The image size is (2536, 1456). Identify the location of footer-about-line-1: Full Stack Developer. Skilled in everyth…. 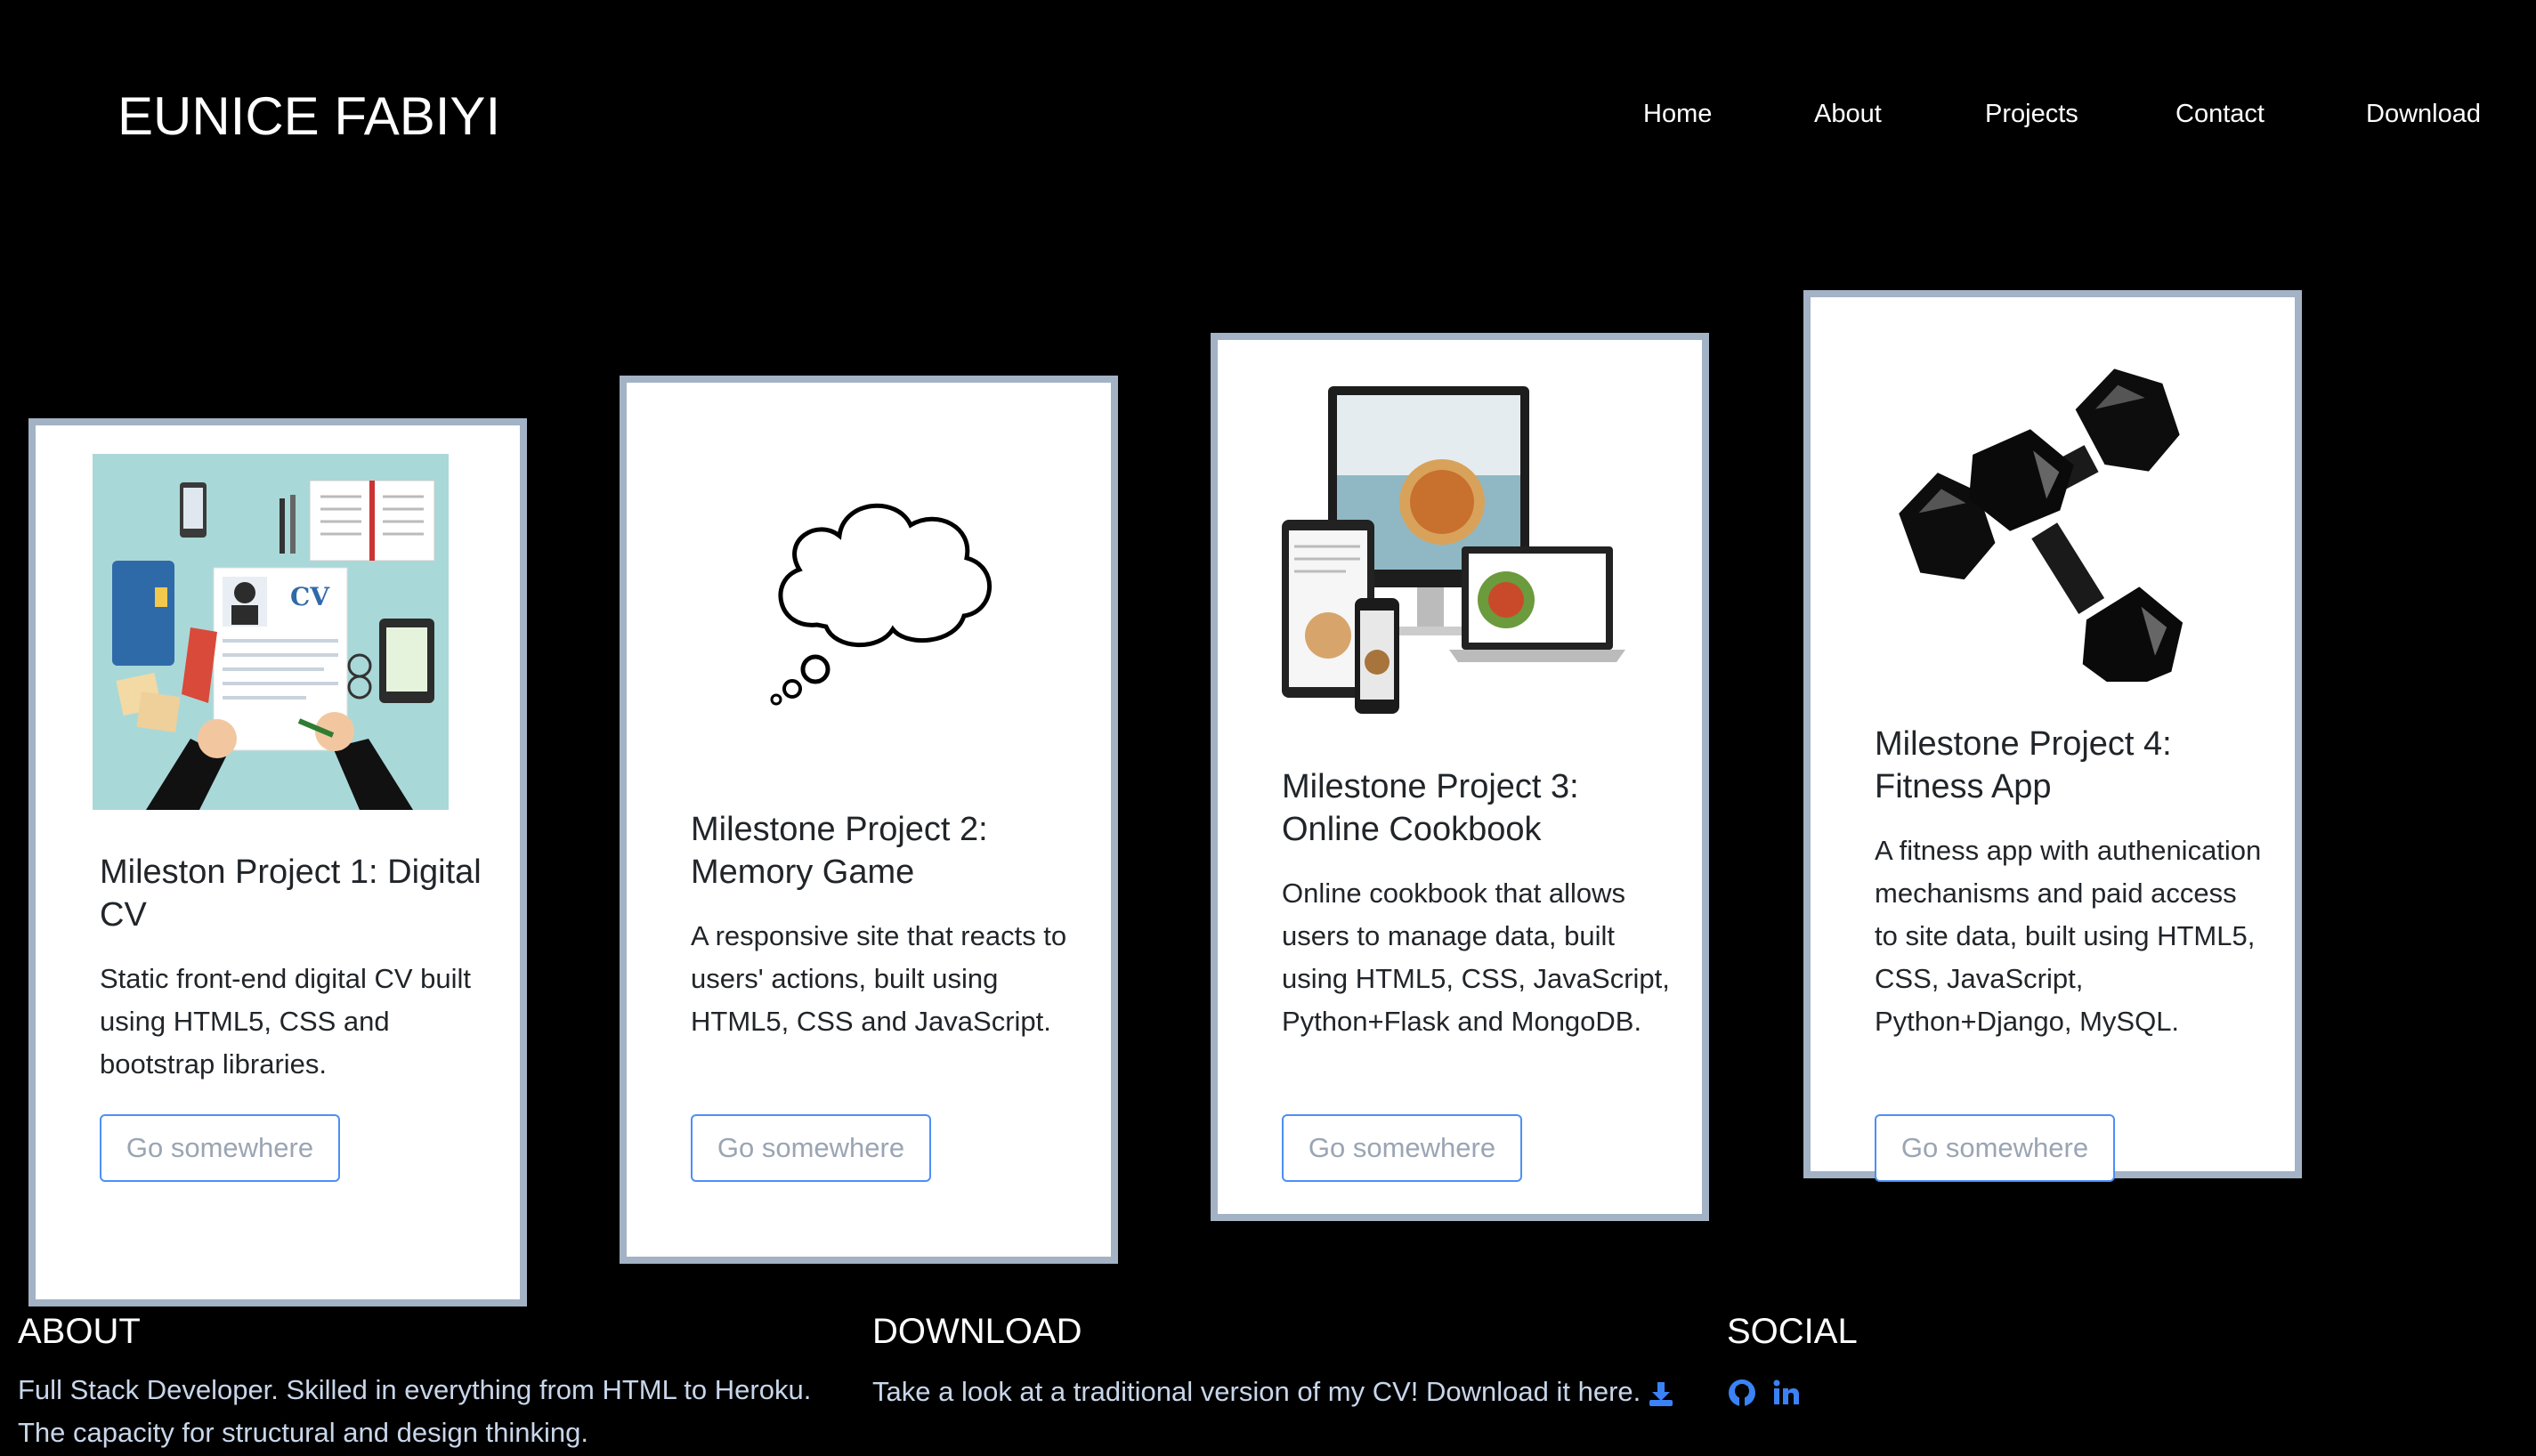
(415, 1389).